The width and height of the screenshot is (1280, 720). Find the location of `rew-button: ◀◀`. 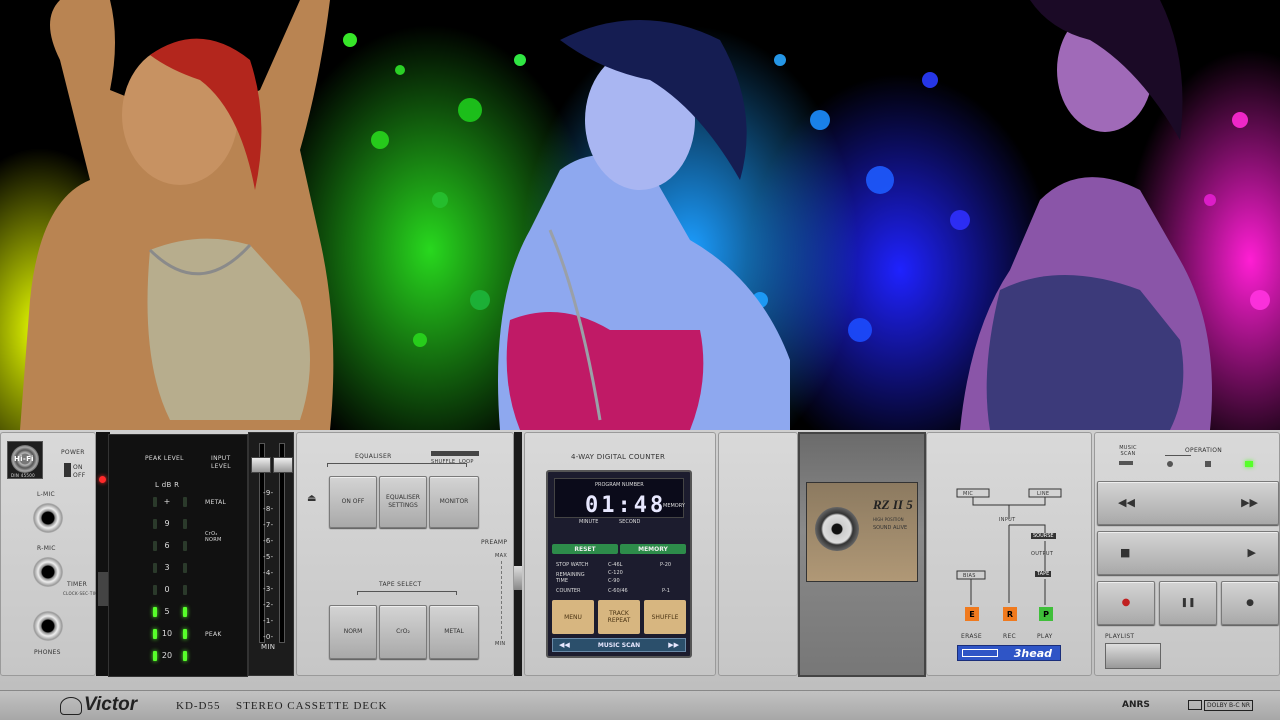

rew-button: ◀◀ is located at coordinates (1126, 502).